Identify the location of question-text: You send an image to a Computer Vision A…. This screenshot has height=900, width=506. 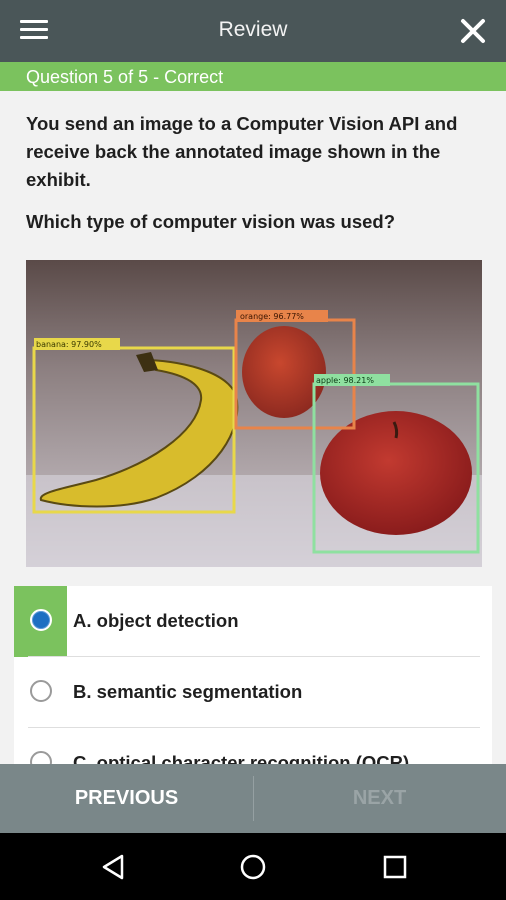
(242, 151).